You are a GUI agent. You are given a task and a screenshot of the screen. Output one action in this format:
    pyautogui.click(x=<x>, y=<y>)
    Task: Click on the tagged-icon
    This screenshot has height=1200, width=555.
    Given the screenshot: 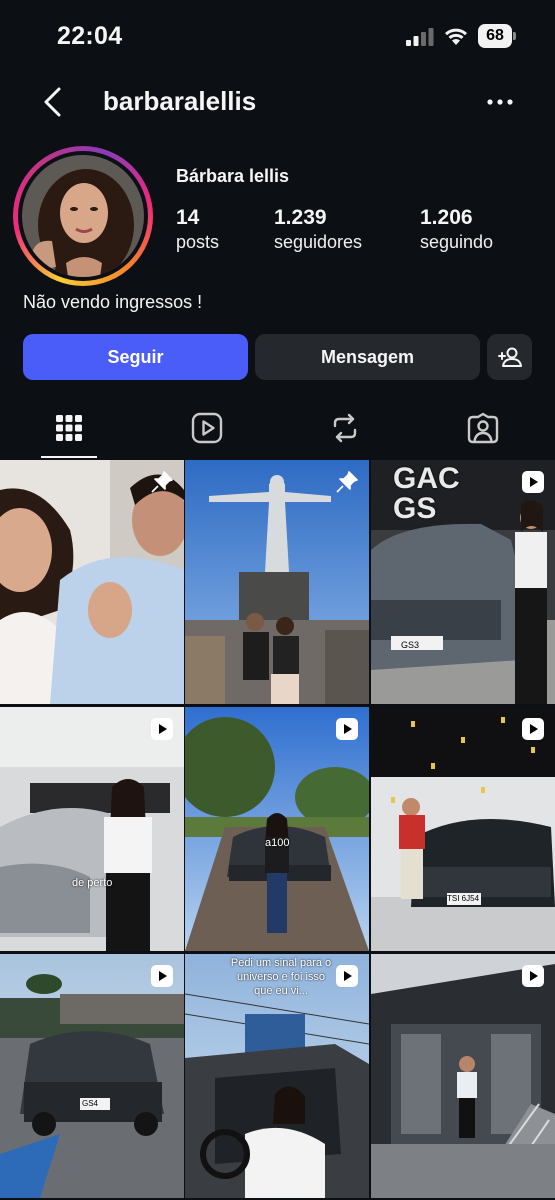 What is the action you would take?
    pyautogui.click(x=483, y=428)
    